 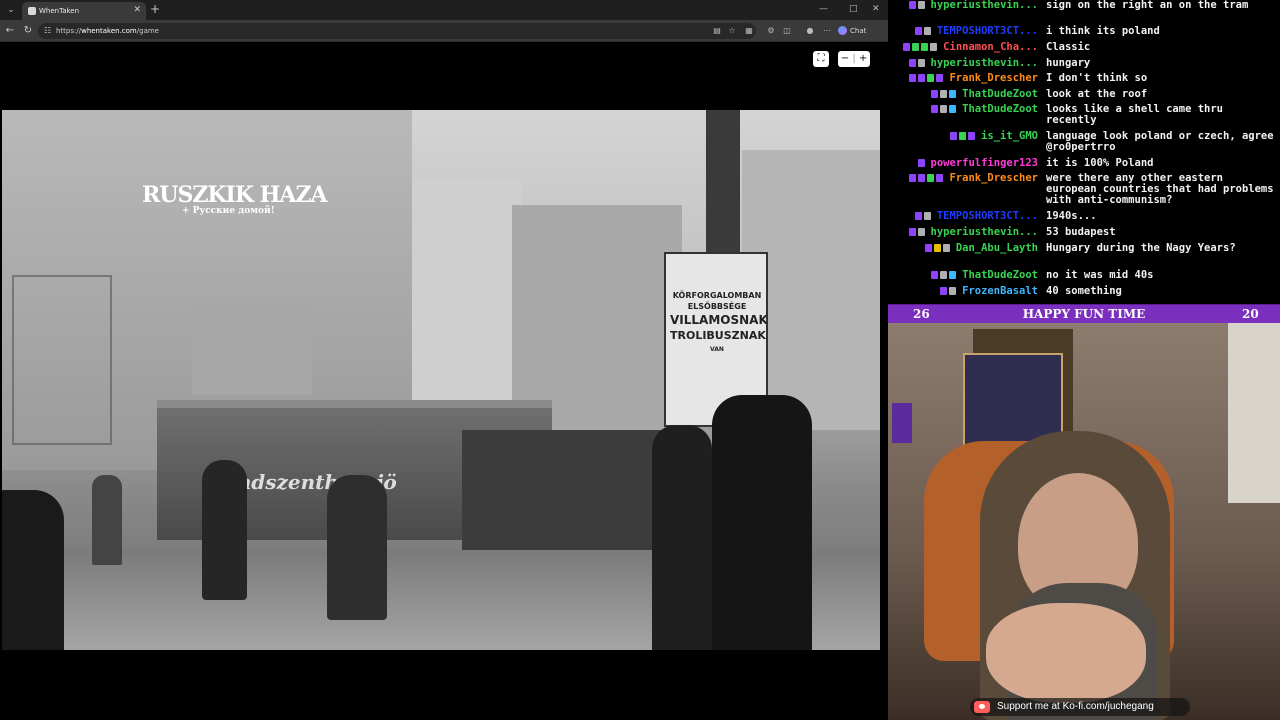 I want to click on chat-text: sign on the right an on the tram, so click(x=1147, y=5).